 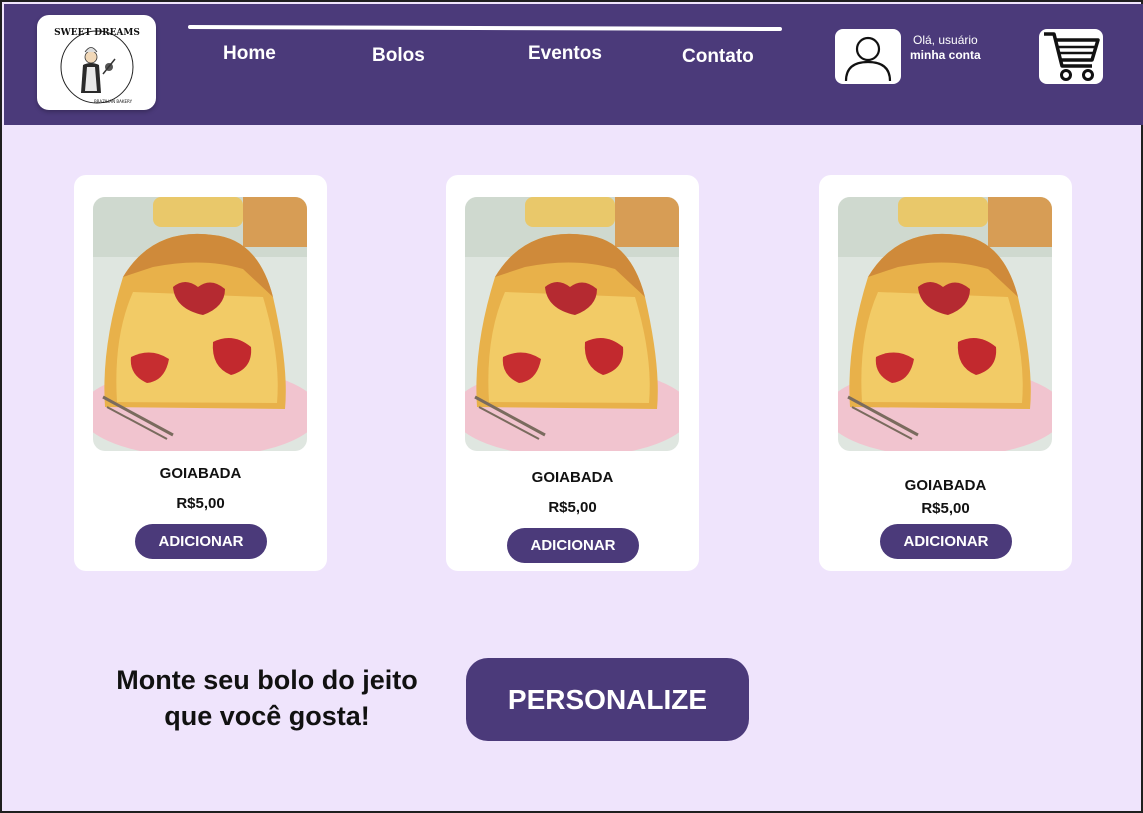 What do you see at coordinates (945, 40) in the screenshot?
I see `user-greeting: Olá, usuário` at bounding box center [945, 40].